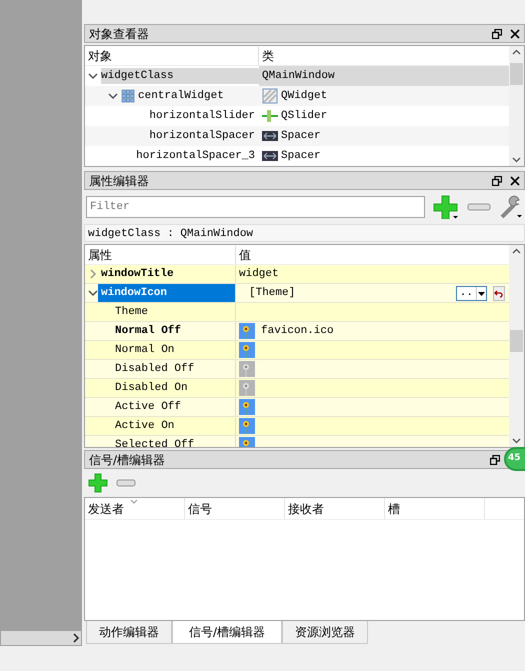  Describe the element at coordinates (127, 460) in the screenshot. I see `panel-title: 信号/槽编辑器` at that location.